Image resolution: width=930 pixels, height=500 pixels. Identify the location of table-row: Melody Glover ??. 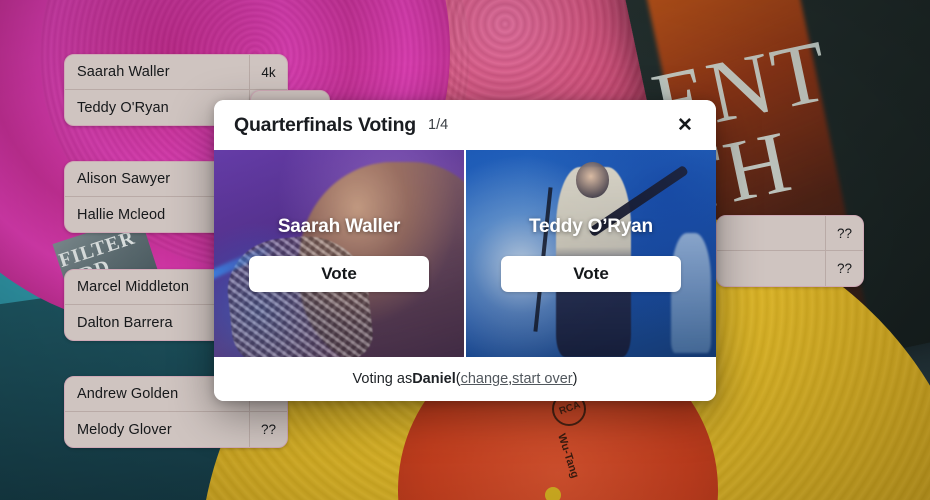
(176, 429).